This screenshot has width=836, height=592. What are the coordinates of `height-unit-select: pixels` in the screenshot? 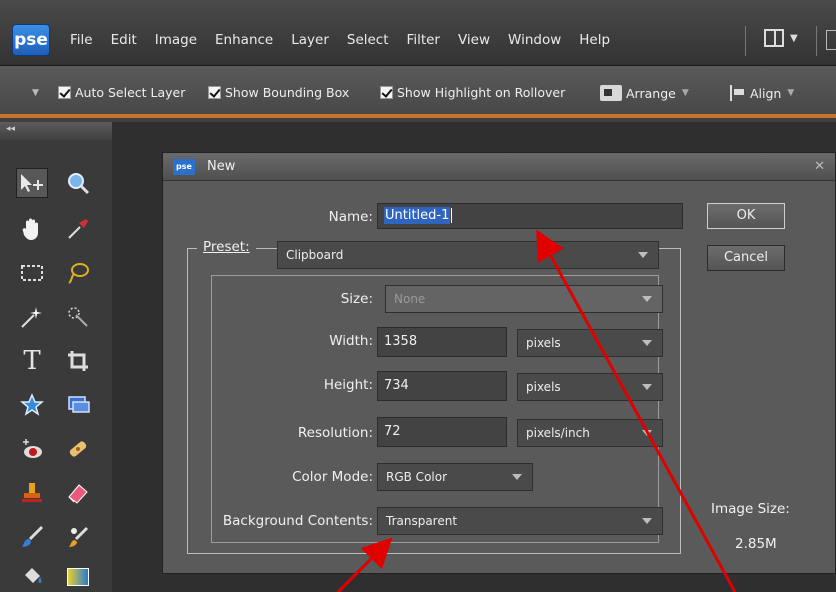 It's located at (590, 387).